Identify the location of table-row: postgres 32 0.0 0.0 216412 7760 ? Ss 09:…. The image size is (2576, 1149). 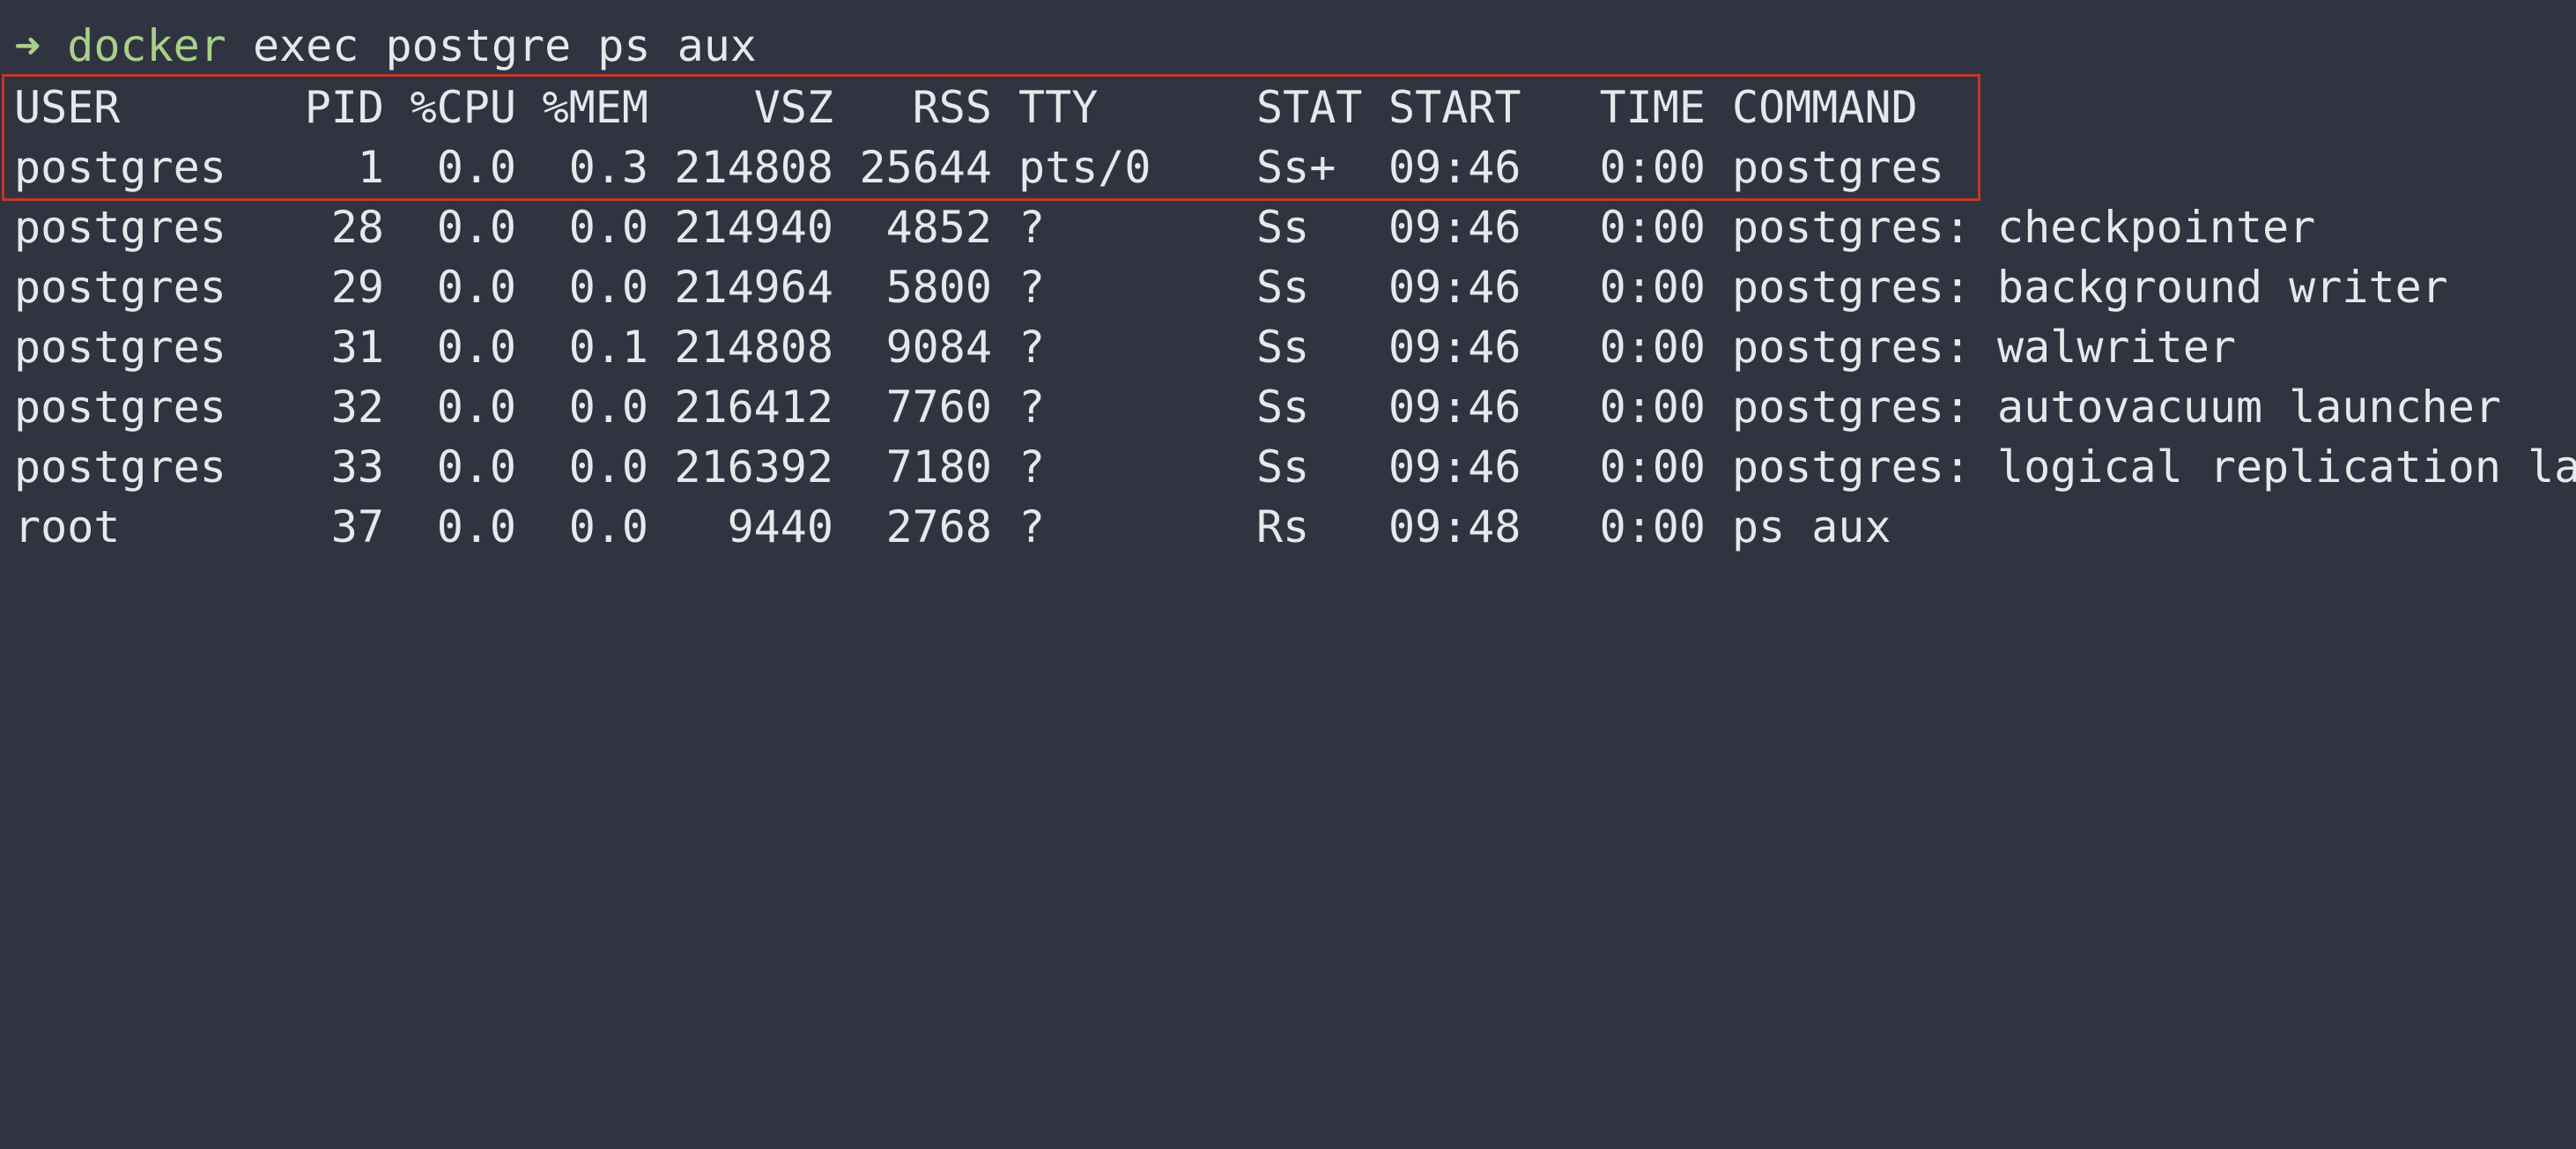
(1291, 407).